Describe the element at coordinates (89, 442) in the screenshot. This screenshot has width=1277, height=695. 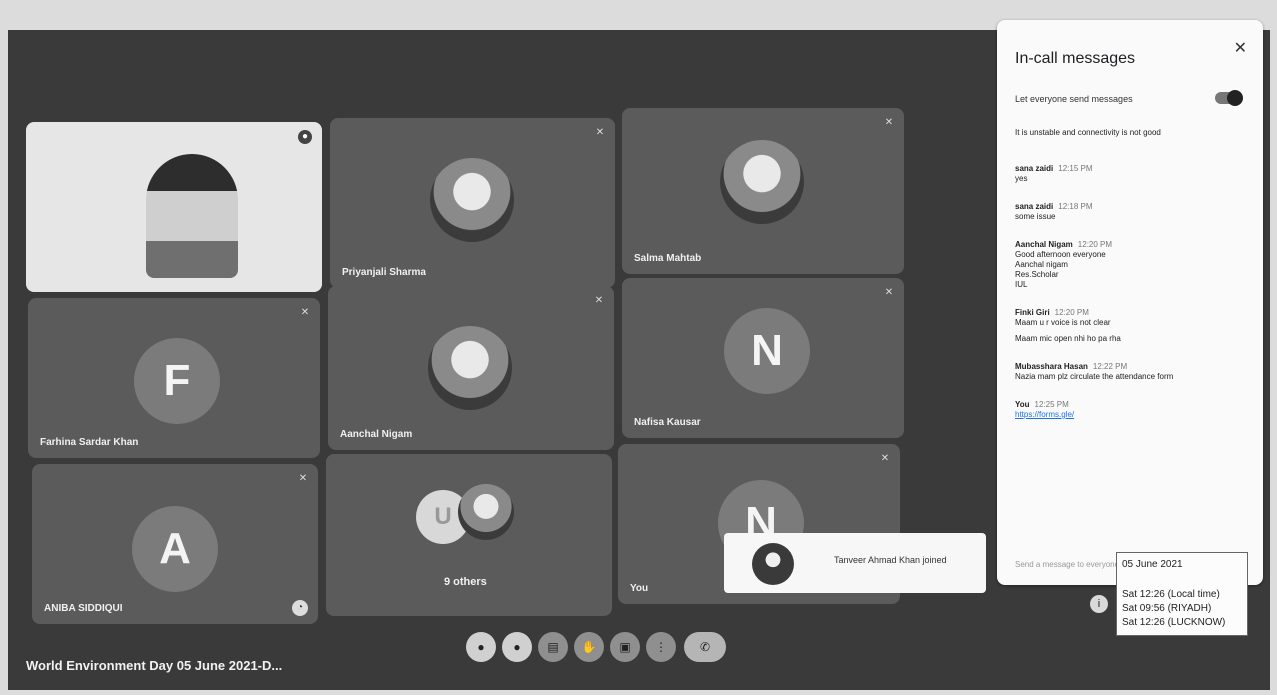
I see `participant-name: Farhina Sardar Khan` at that location.